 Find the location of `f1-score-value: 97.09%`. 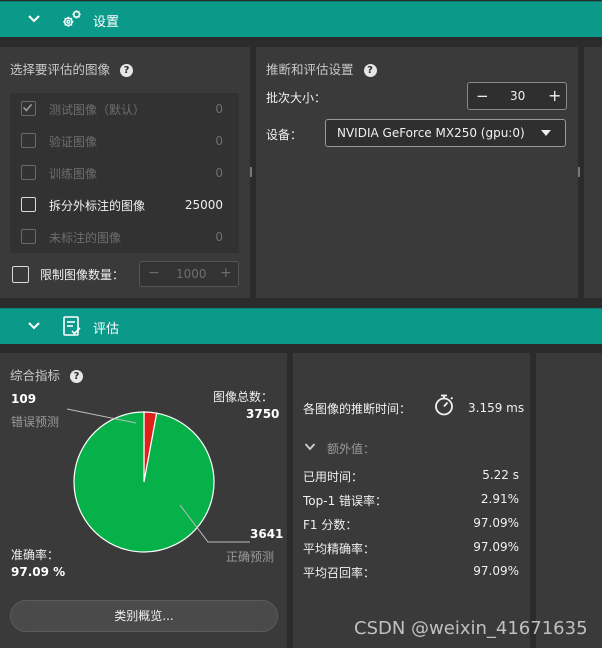

f1-score-value: 97.09% is located at coordinates (496, 523).